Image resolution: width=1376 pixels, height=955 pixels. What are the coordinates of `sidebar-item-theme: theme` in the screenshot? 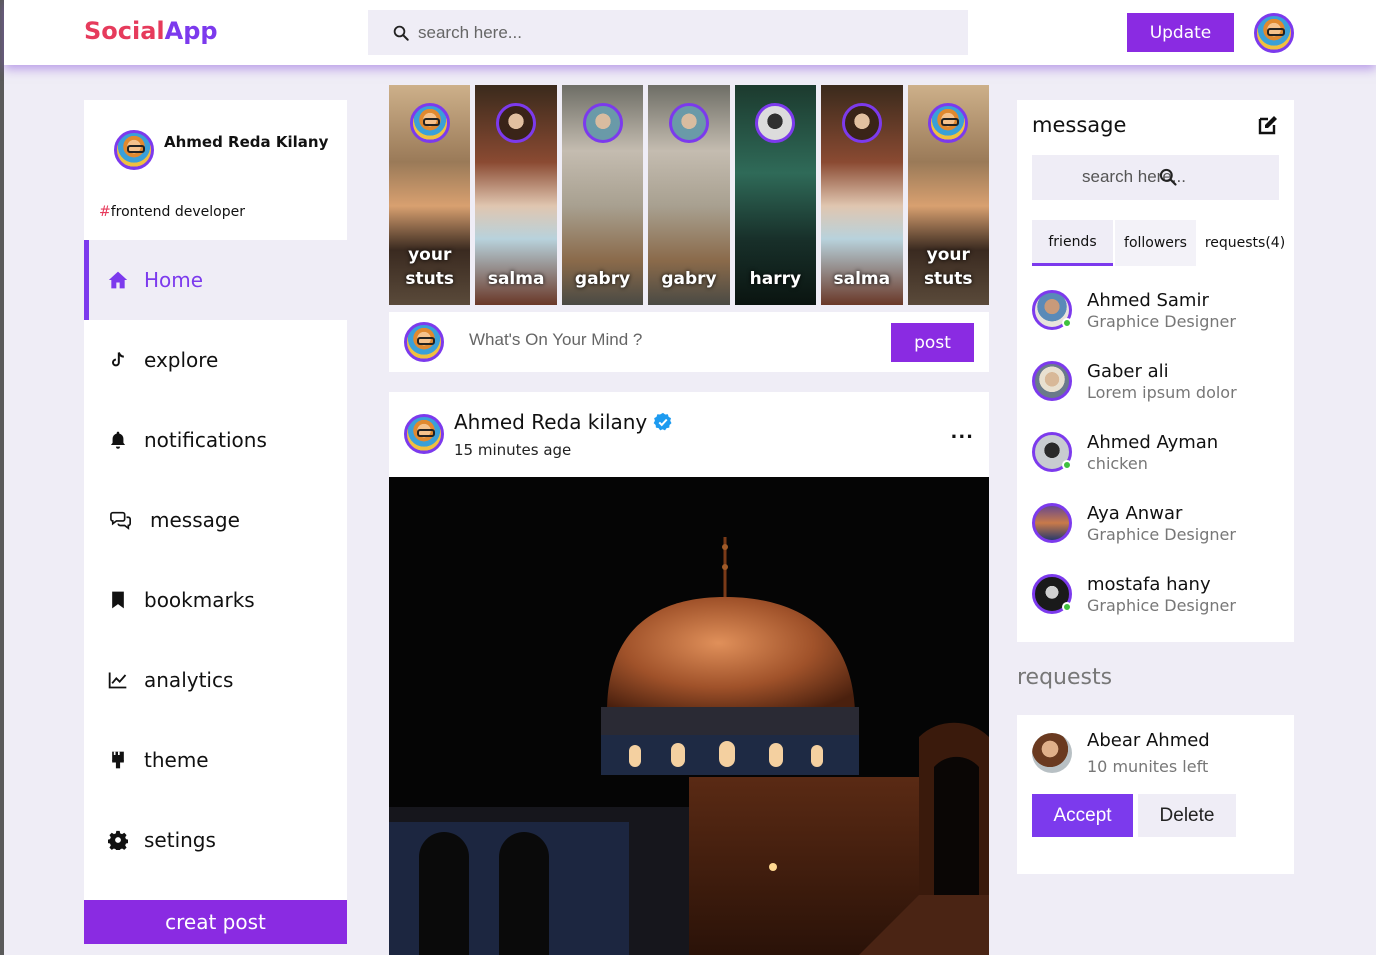 It's located at (215, 760).